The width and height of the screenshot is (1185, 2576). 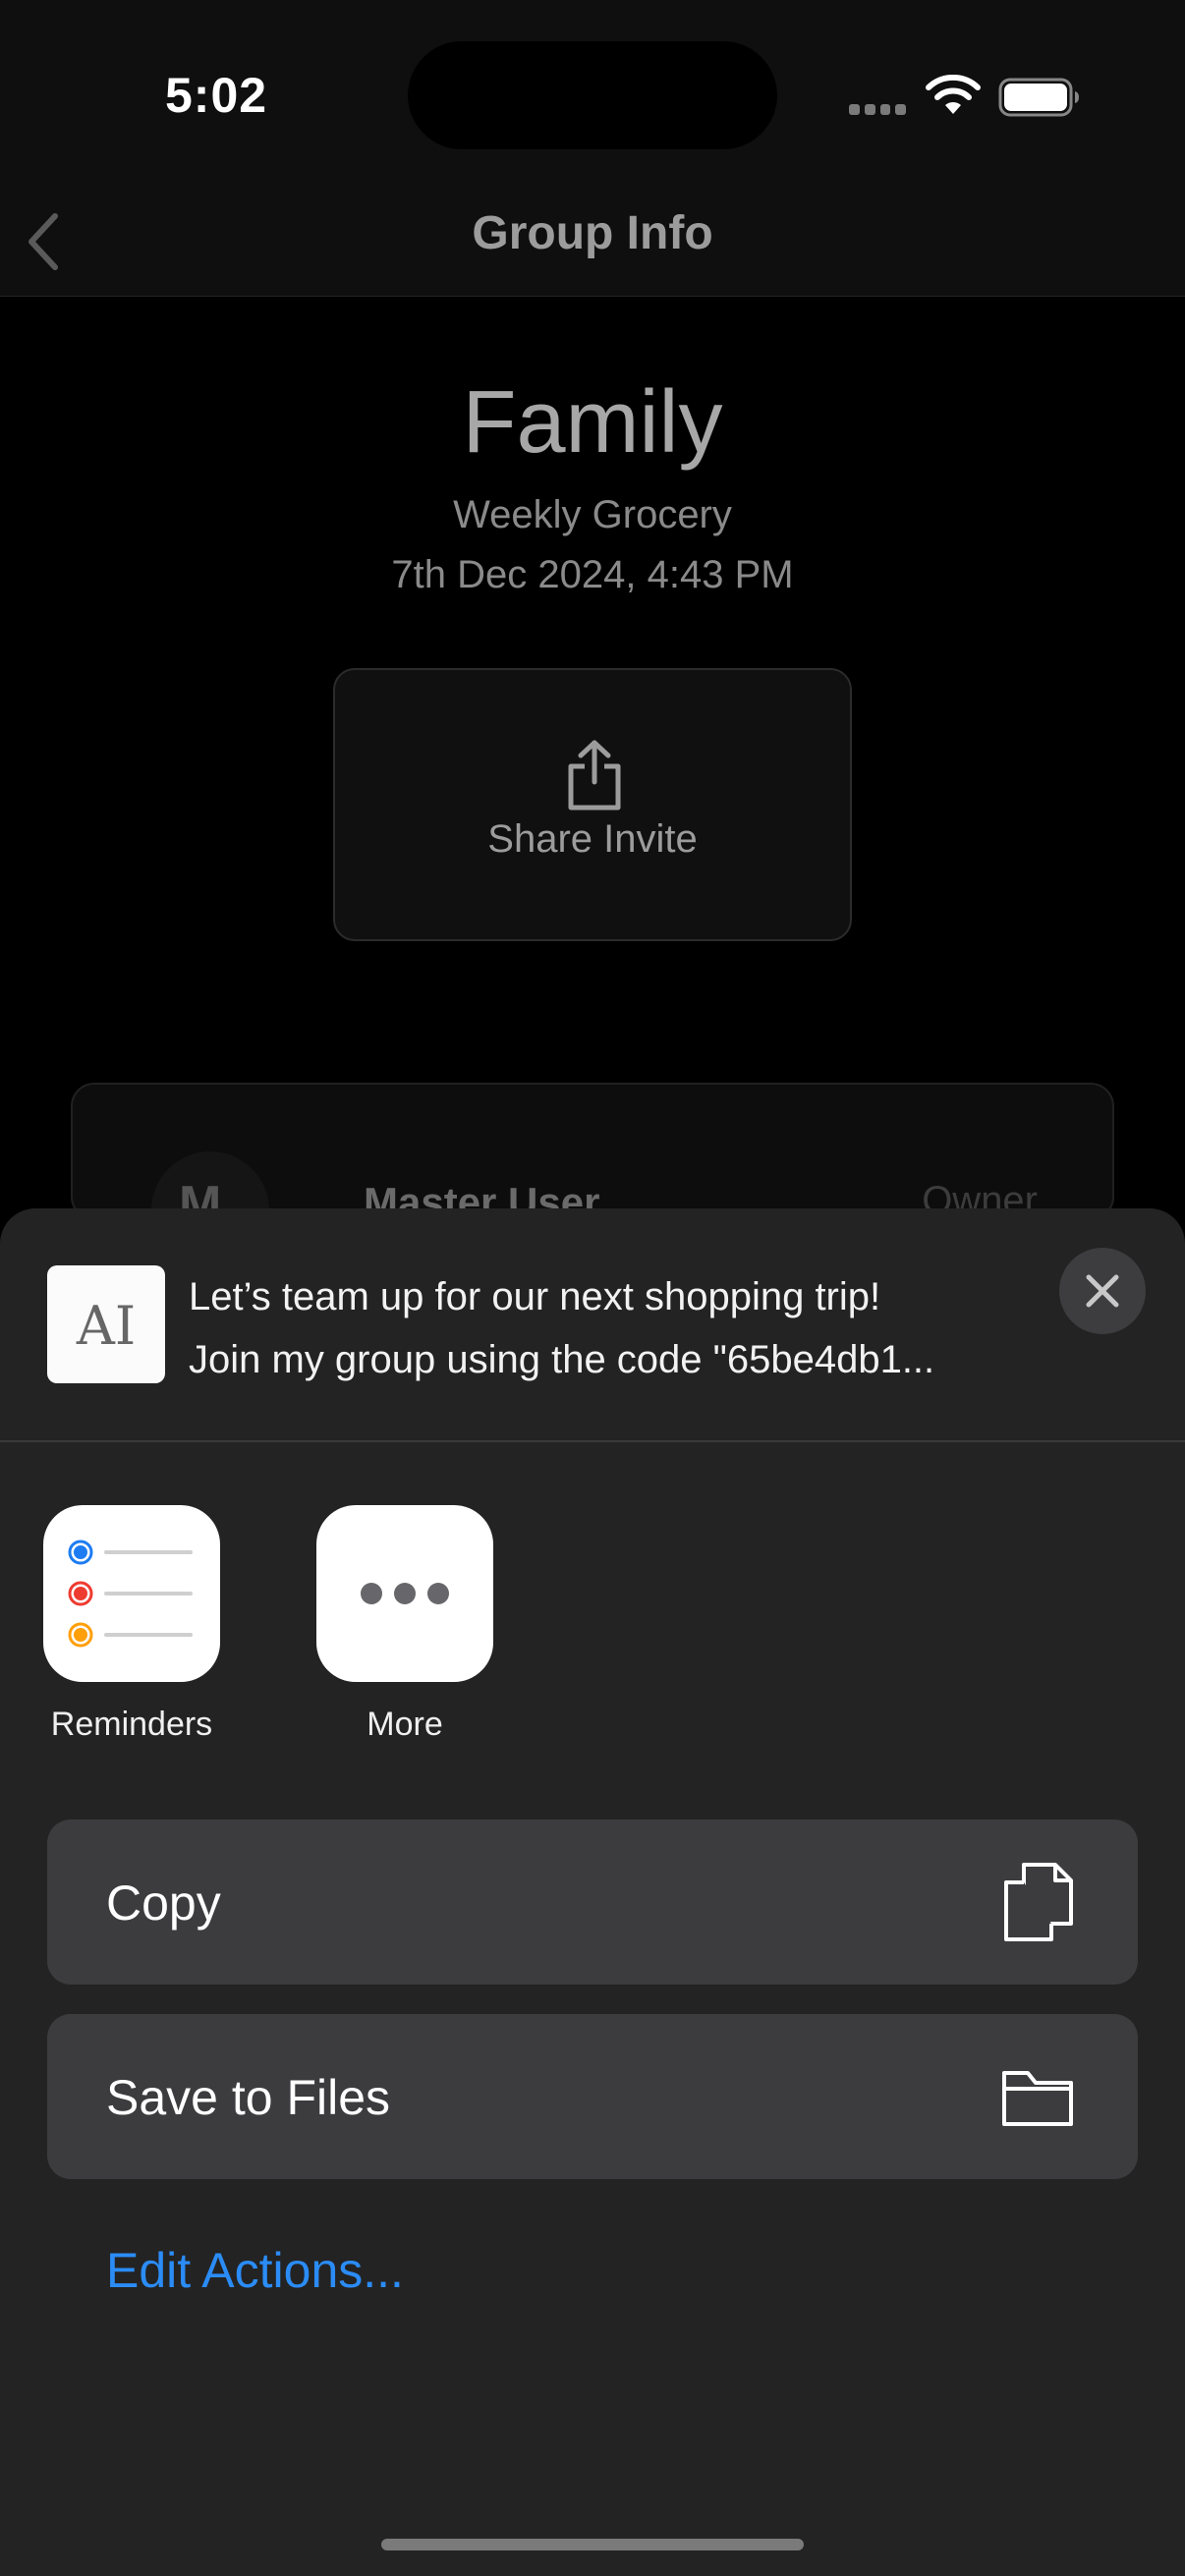 What do you see at coordinates (1038, 2098) in the screenshot?
I see `folder-icon` at bounding box center [1038, 2098].